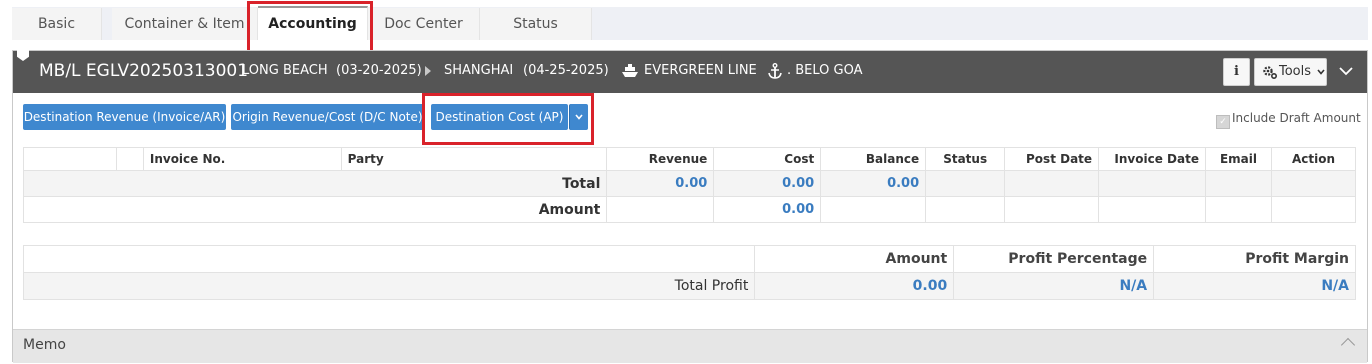  What do you see at coordinates (1054, 286) in the screenshot?
I see `total-profit-percentage: N/A` at bounding box center [1054, 286].